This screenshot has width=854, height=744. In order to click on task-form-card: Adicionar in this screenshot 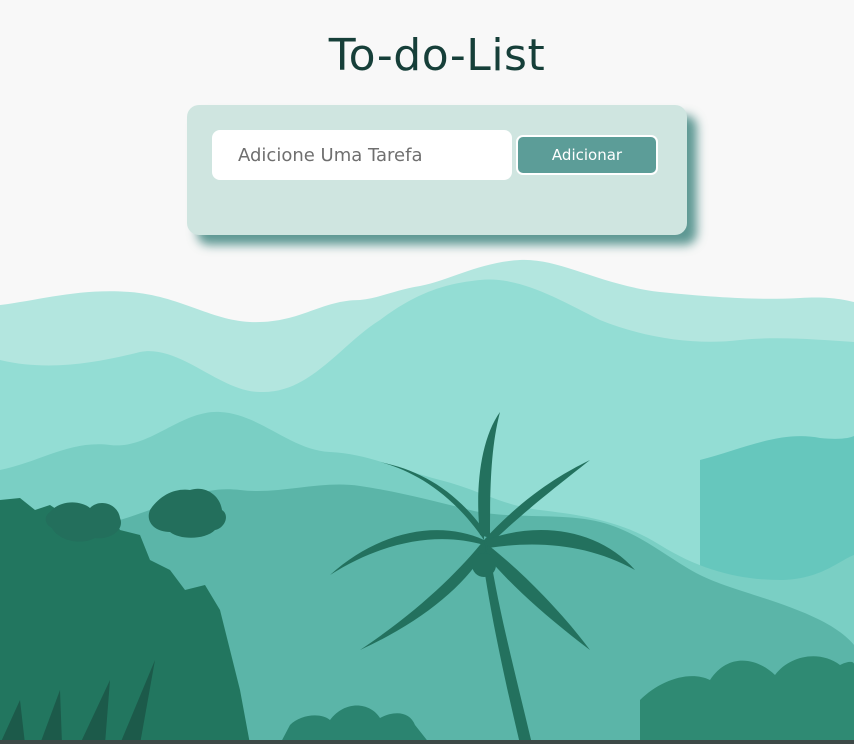, I will do `click(437, 170)`.